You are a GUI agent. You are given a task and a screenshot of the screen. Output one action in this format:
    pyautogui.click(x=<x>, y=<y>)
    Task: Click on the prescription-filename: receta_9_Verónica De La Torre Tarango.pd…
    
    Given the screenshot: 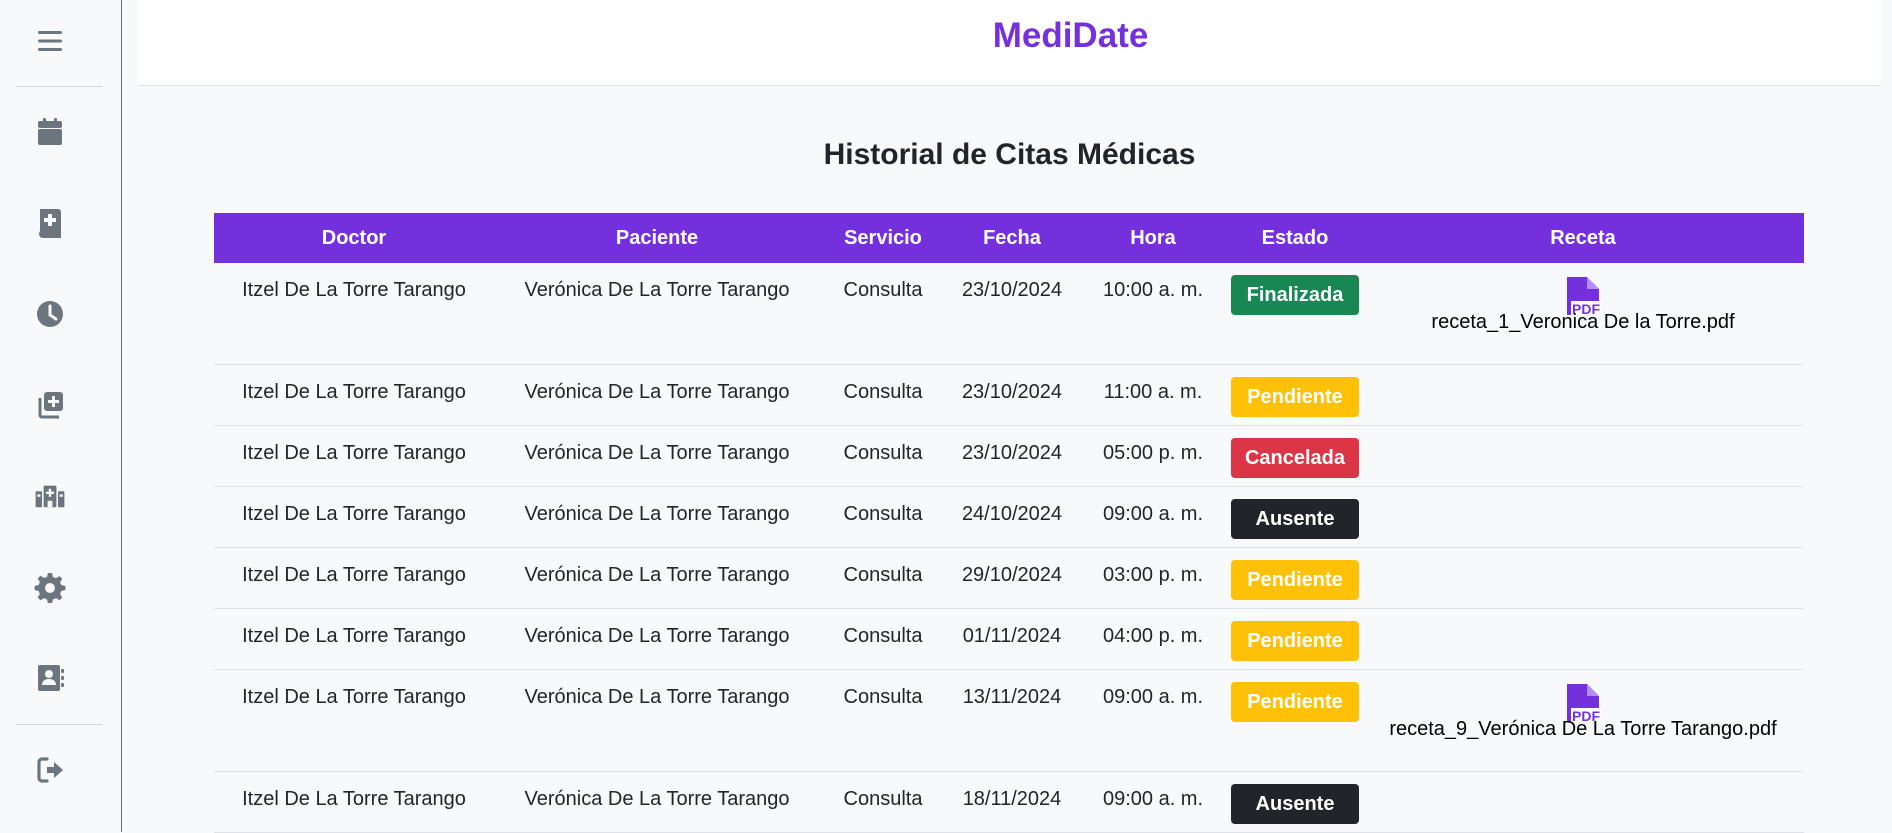 What is the action you would take?
    pyautogui.click(x=1582, y=729)
    